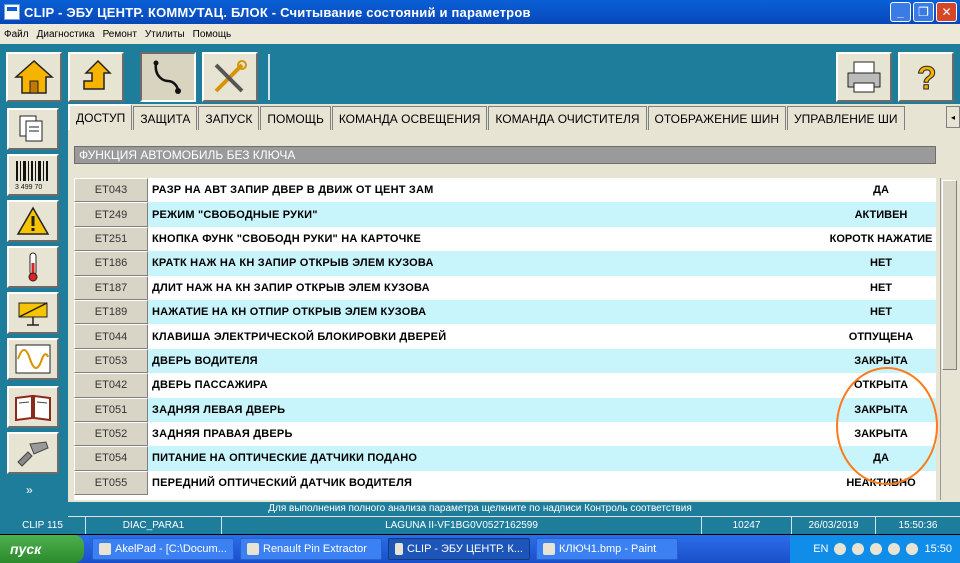 Image resolution: width=960 pixels, height=563 pixels. Describe the element at coordinates (505, 361) in the screenshot. I see `table-row: ET053 ДВЕРЬ ВОДИТЕЛЯ ЗАКРЫТА` at that location.